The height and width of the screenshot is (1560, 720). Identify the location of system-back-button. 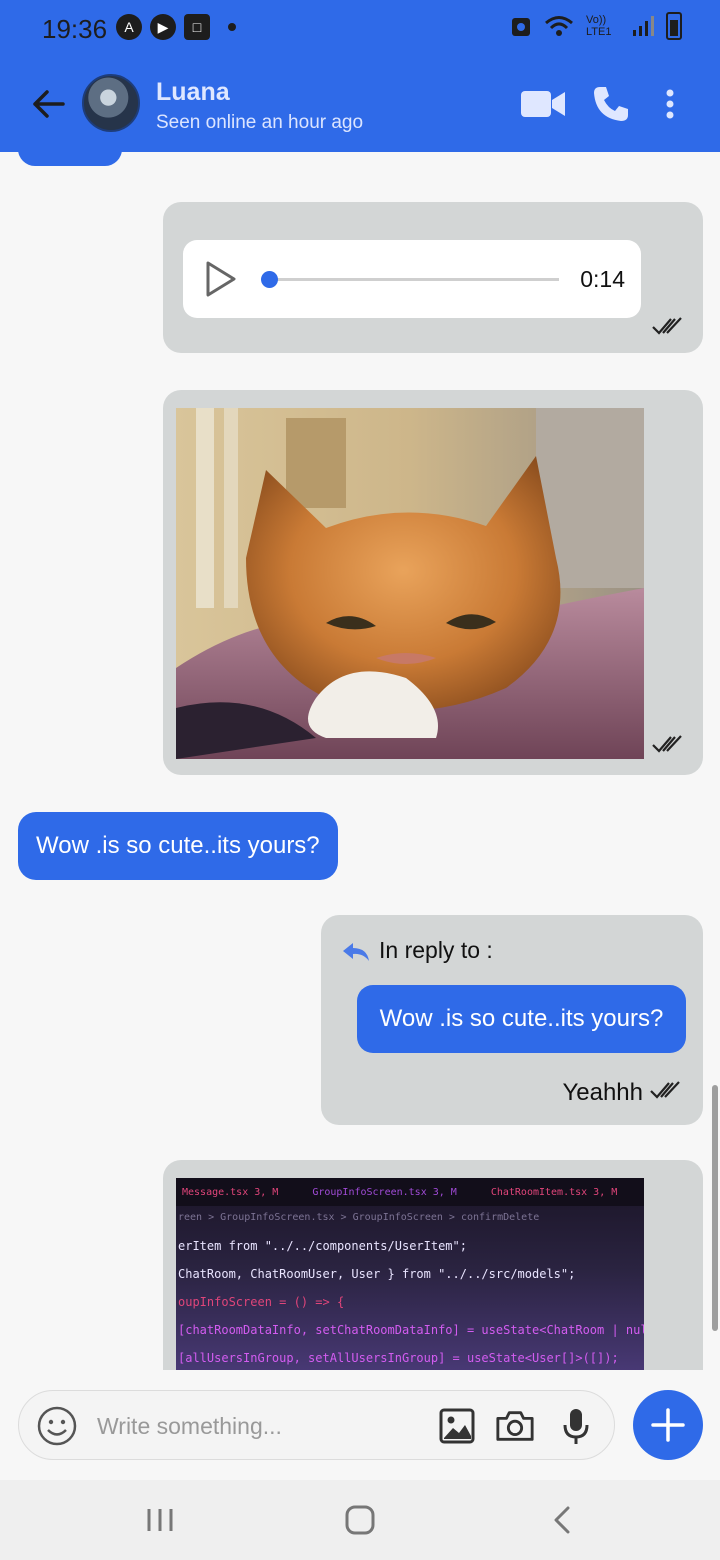
(562, 1520).